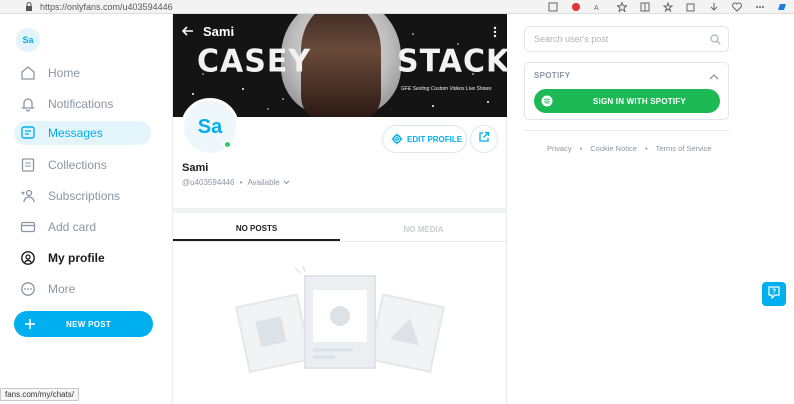  I want to click on favorite-star-icon, so click(621, 7).